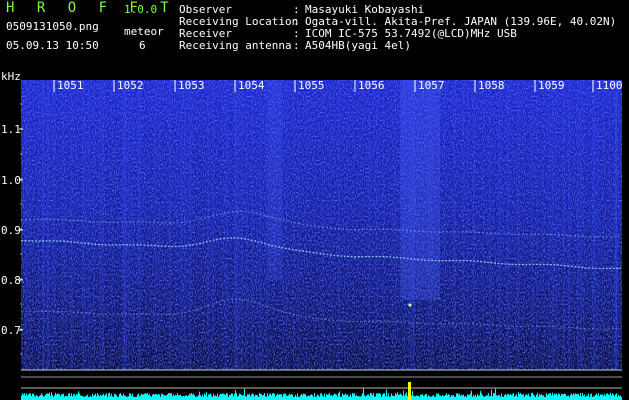 The height and width of the screenshot is (400, 629). I want to click on y-tick-label: 0.8, so click(11, 280).